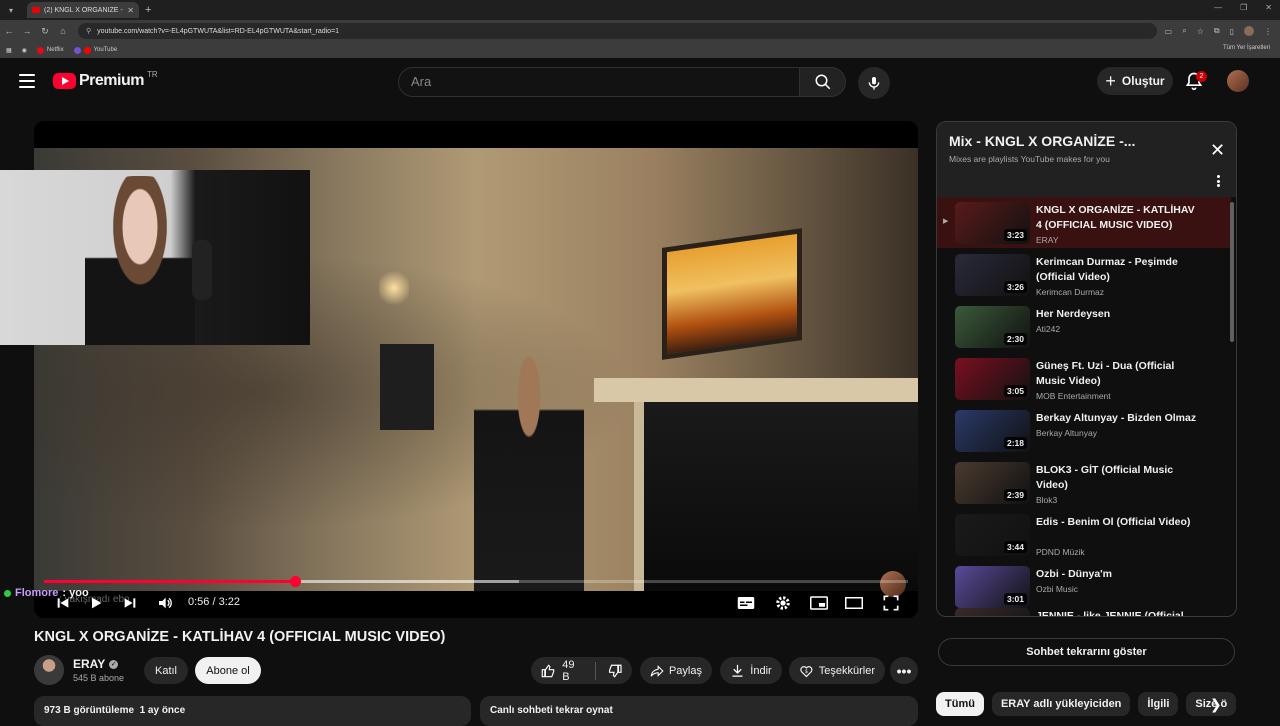 The image size is (1280, 726). I want to click on subtitles-icon, so click(746, 603).